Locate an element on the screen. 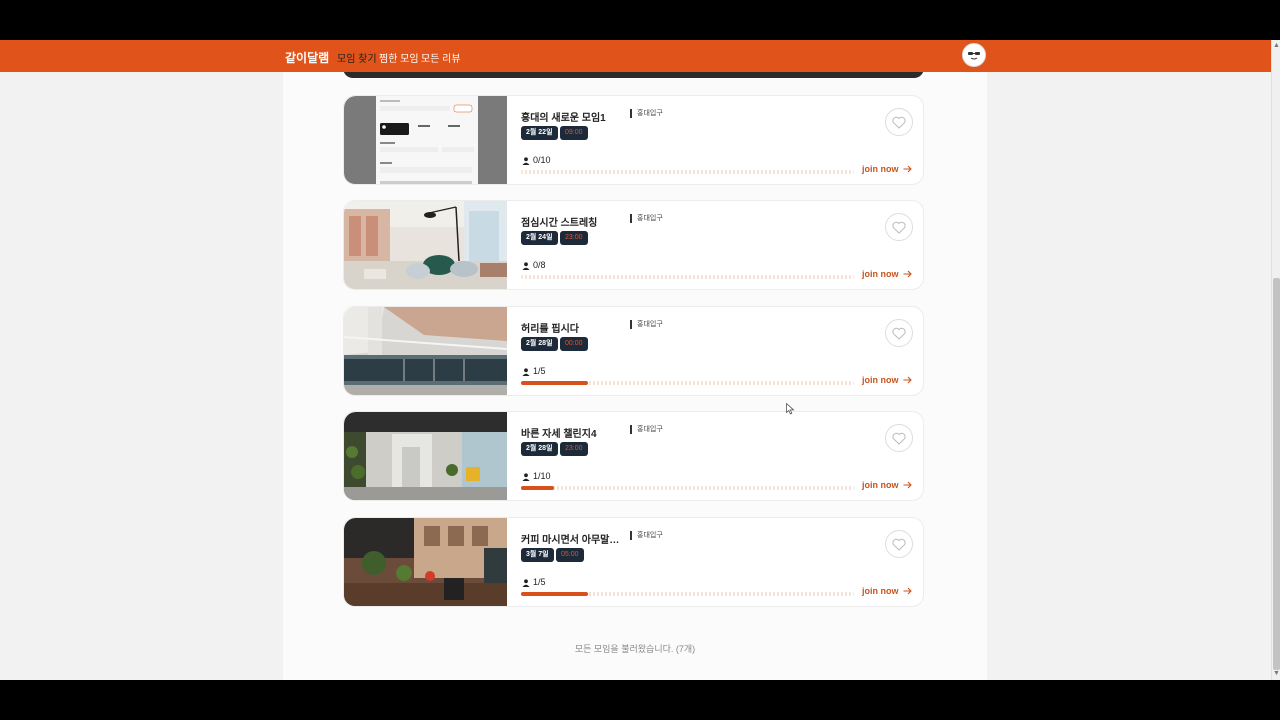 This screenshot has height=720, width=1280. gathering-card: 점심시간 스트레칭 홍대입구 2월 24일 23:00 0/8 join now is located at coordinates (633, 245).